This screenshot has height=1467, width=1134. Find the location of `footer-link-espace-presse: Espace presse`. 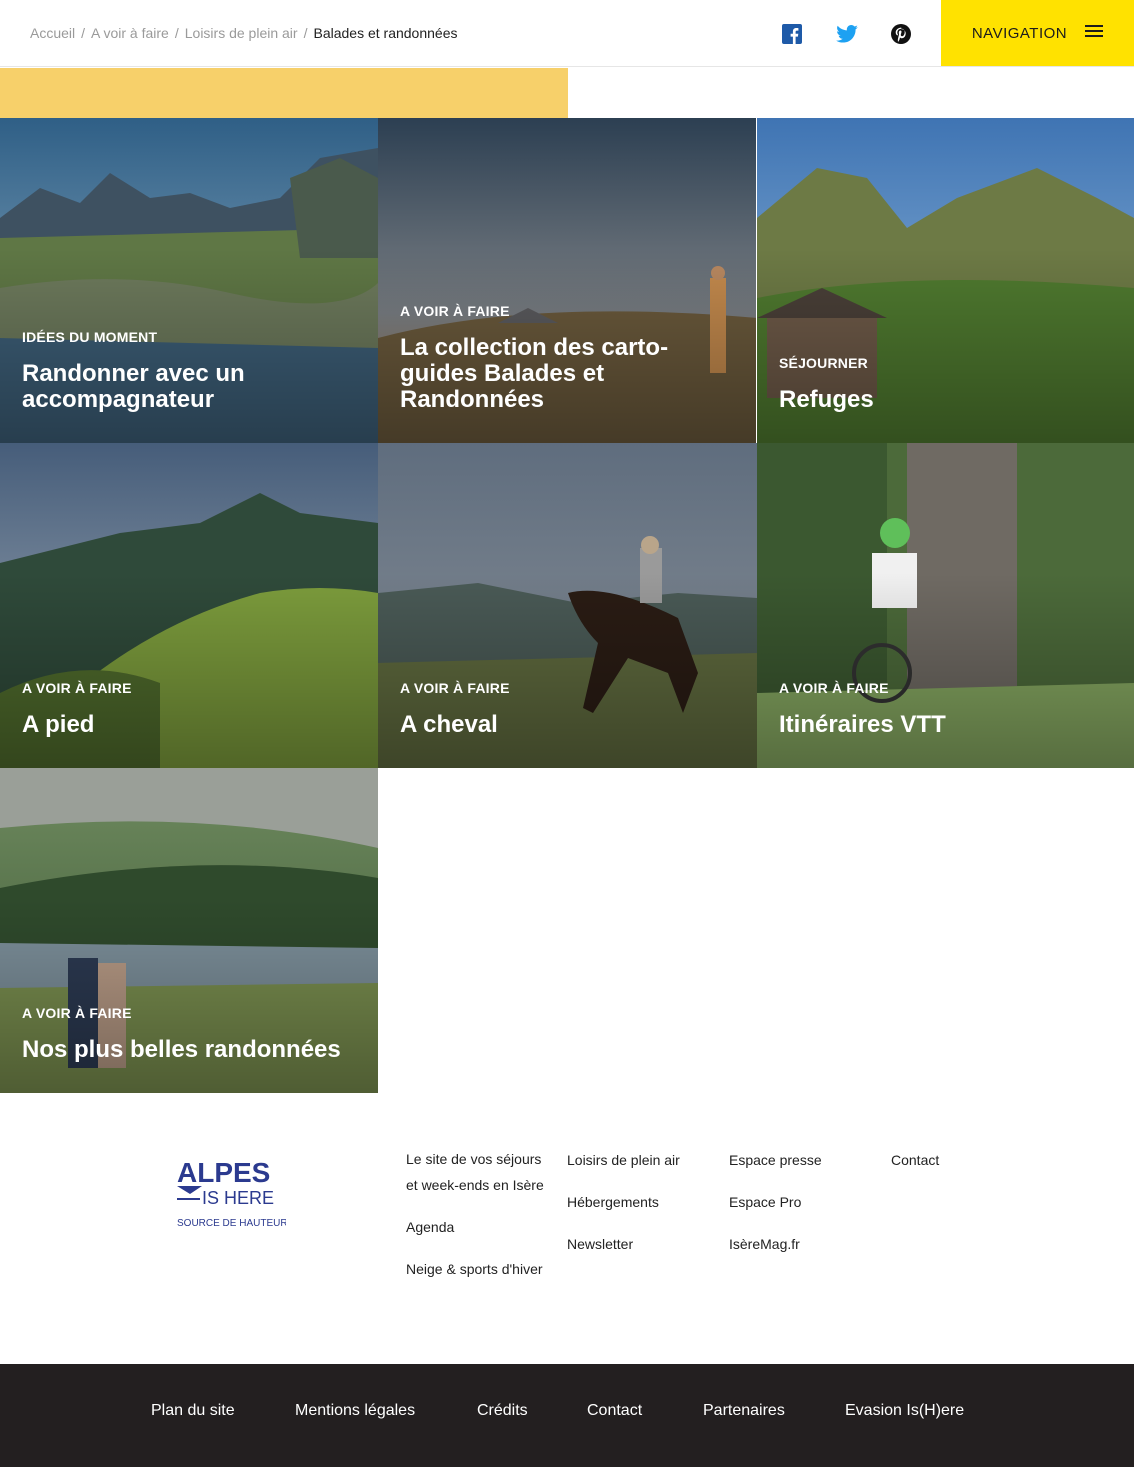

footer-link-espace-presse: Espace presse is located at coordinates (775, 1160).